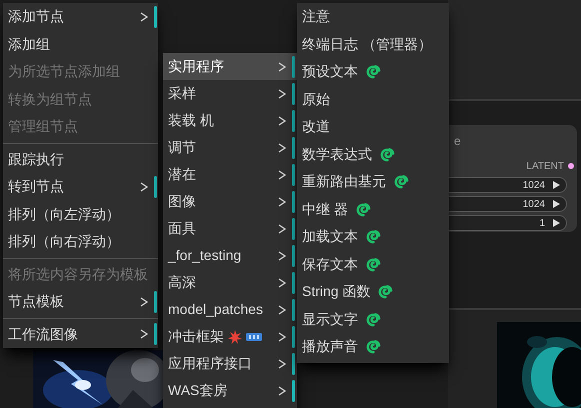 This screenshot has height=408, width=581. What do you see at coordinates (230, 255) in the screenshot?
I see `menu-item: _for_testing` at bounding box center [230, 255].